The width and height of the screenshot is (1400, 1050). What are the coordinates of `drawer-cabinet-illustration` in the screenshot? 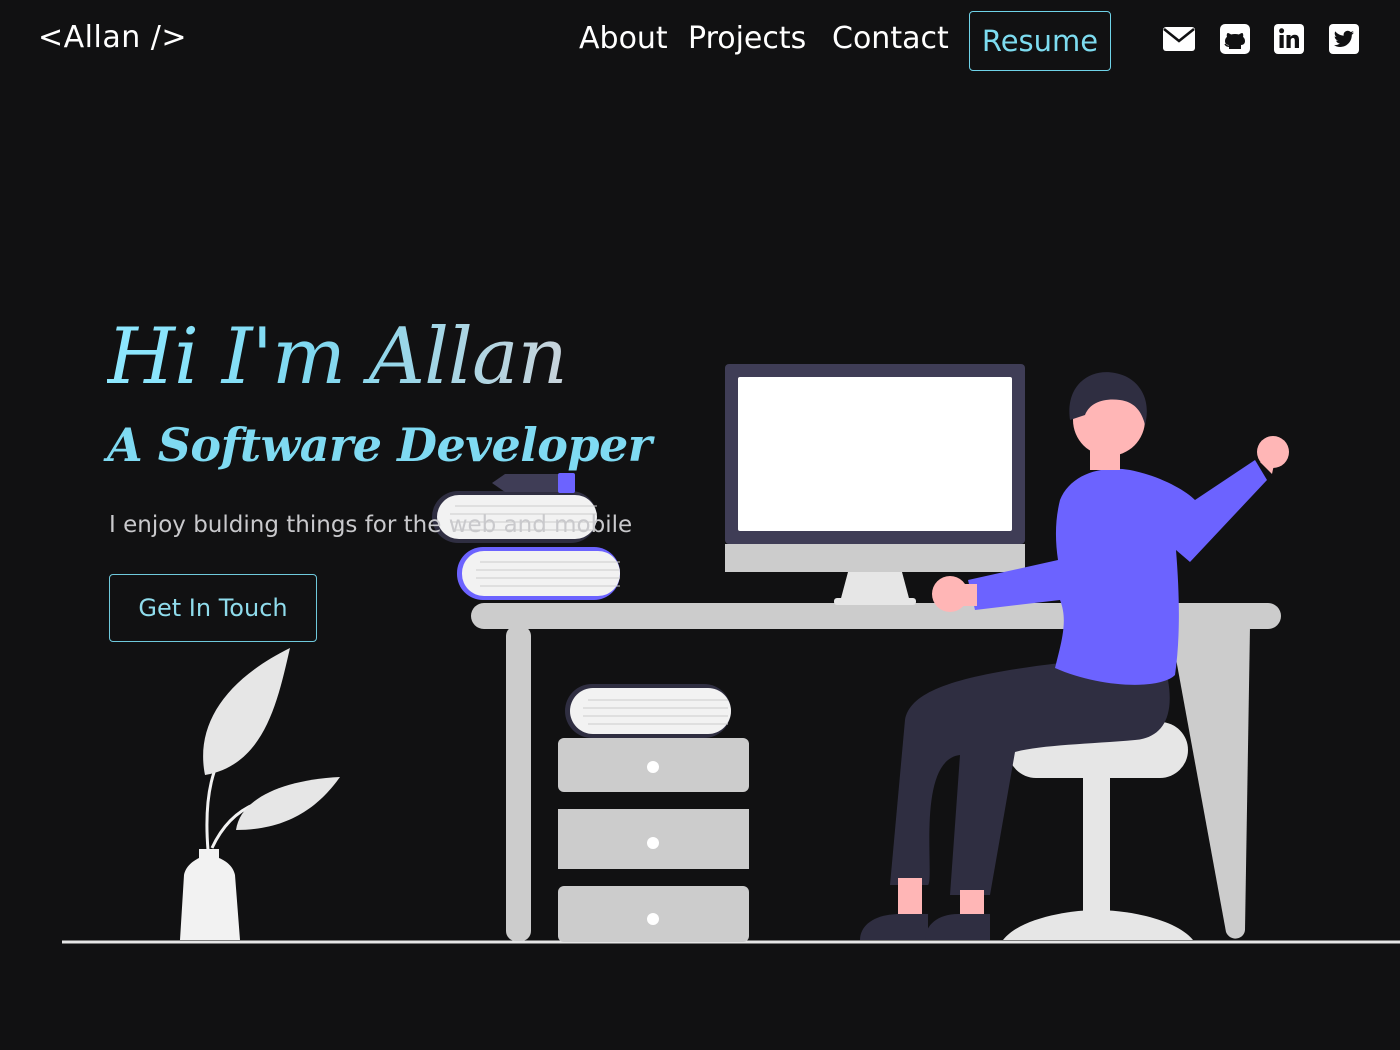 It's located at (653, 813).